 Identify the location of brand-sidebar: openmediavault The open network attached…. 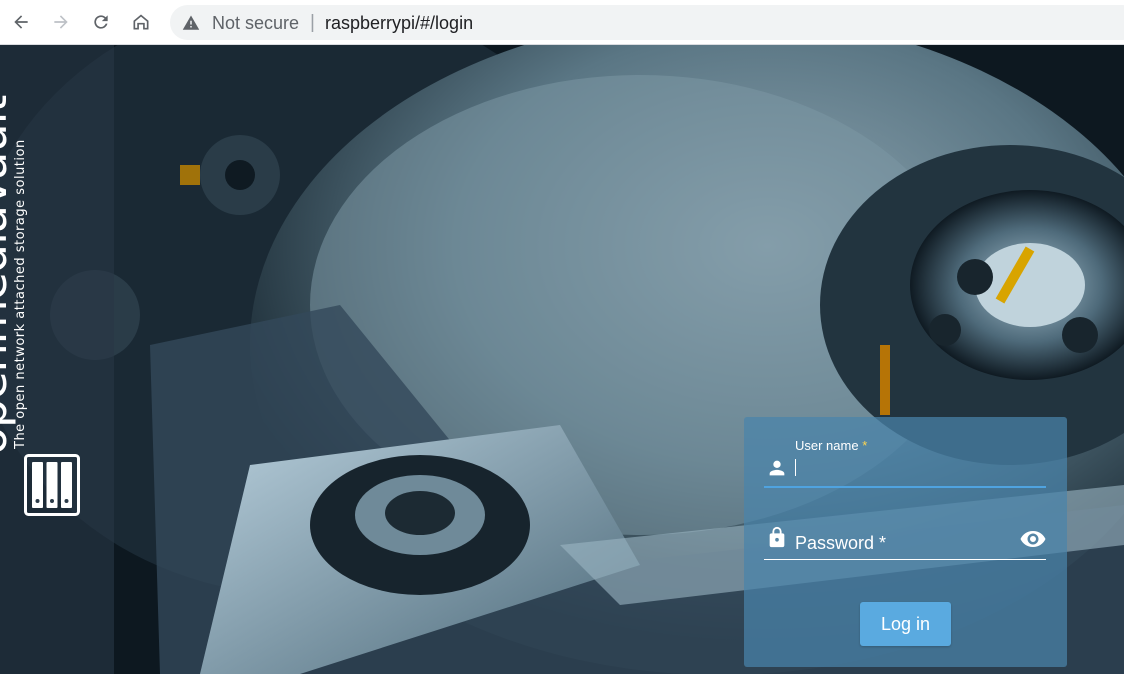
(57, 359).